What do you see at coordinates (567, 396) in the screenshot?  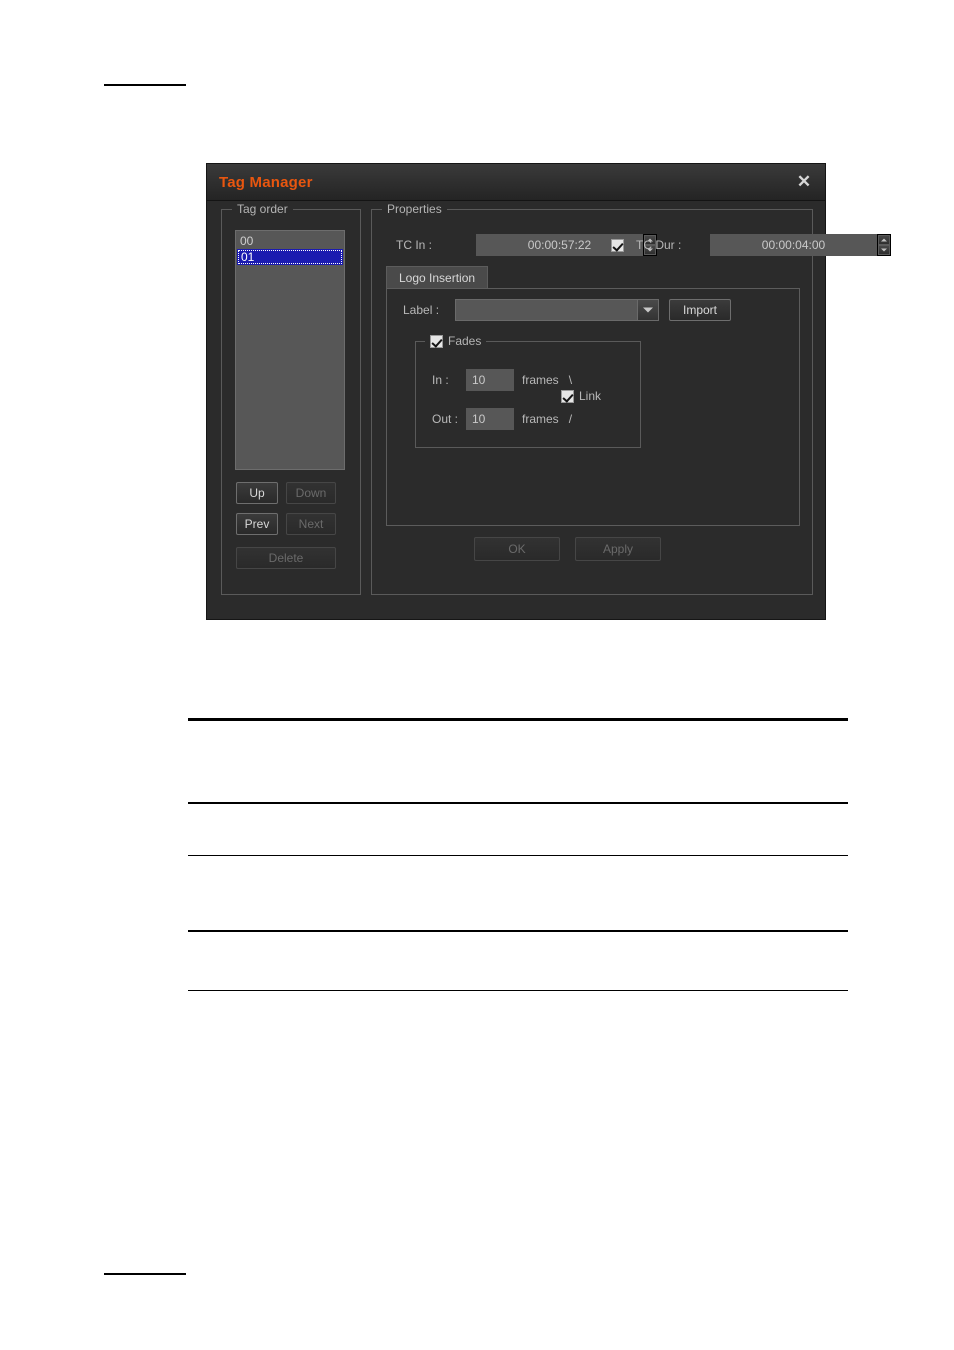 I see `link-checkbox` at bounding box center [567, 396].